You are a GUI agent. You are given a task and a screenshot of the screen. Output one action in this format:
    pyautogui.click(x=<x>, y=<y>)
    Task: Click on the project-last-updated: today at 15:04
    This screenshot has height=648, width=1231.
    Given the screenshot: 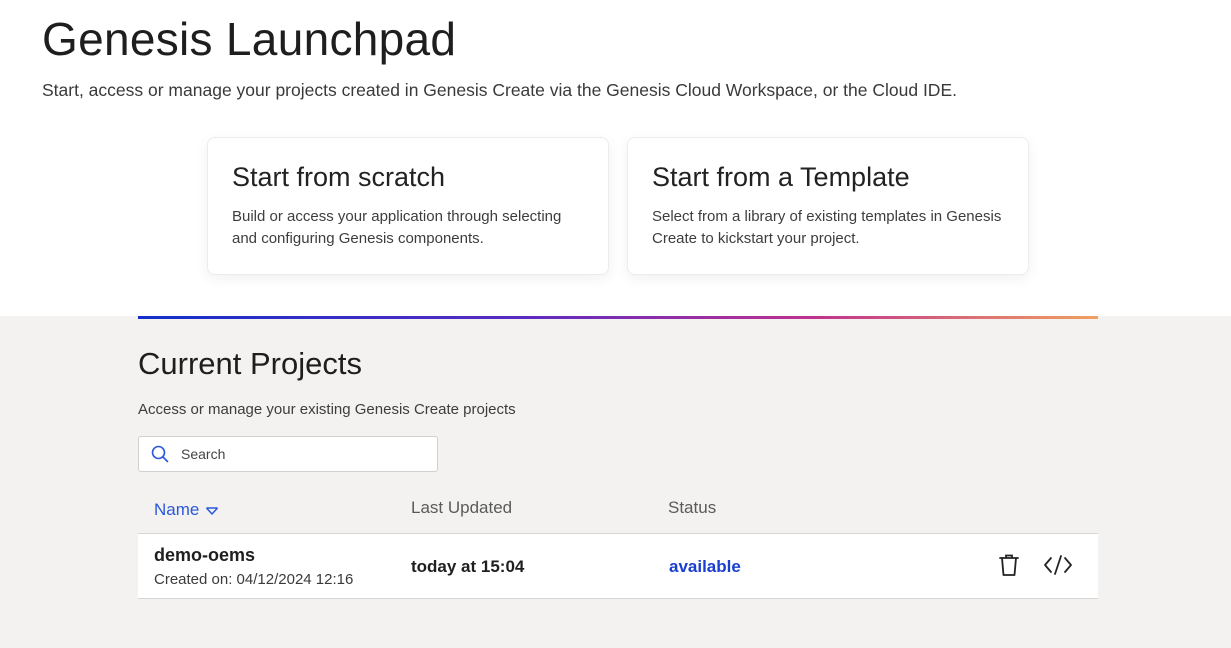 What is the action you would take?
    pyautogui.click(x=468, y=566)
    